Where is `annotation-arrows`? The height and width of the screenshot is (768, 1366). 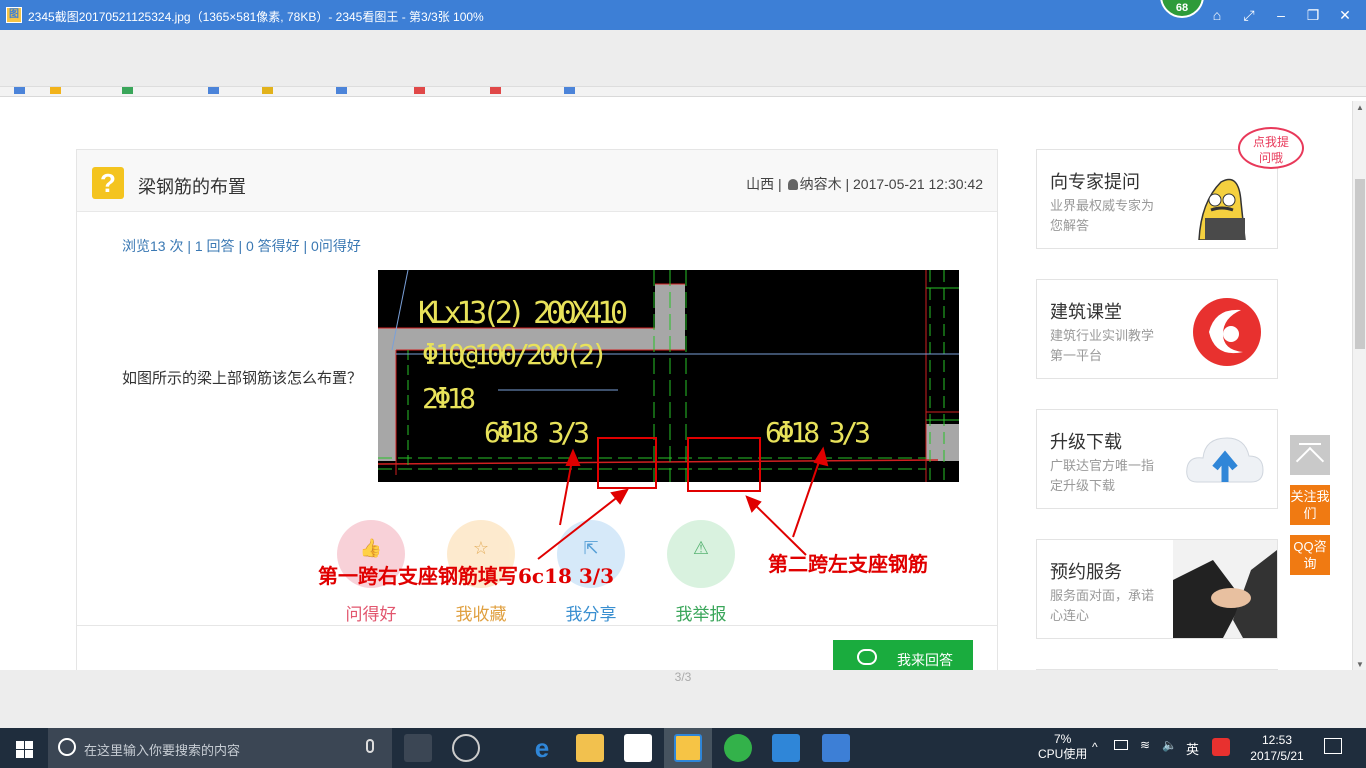
annotation-arrows is located at coordinates (683, 503).